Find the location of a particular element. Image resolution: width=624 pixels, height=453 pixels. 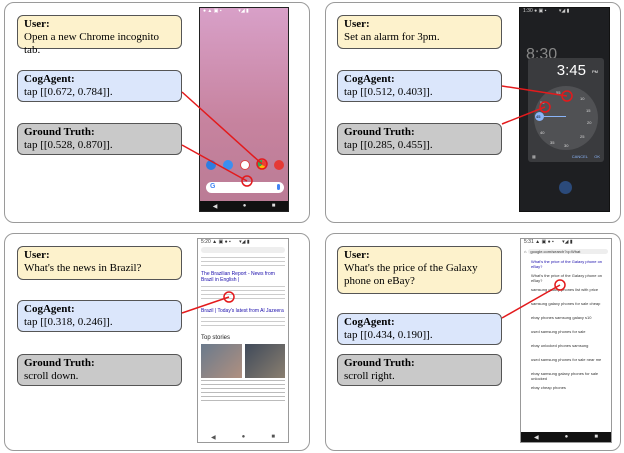

status-bar: 5:31 ▲ ▣ ● ▪ ▾◢ ▮ is located at coordinates (548, 242).